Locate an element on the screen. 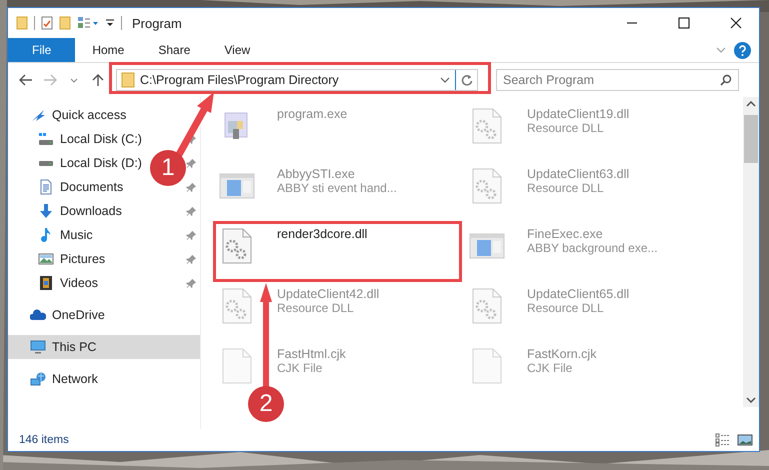 The image size is (769, 470). item-count: 146 items is located at coordinates (44, 440).